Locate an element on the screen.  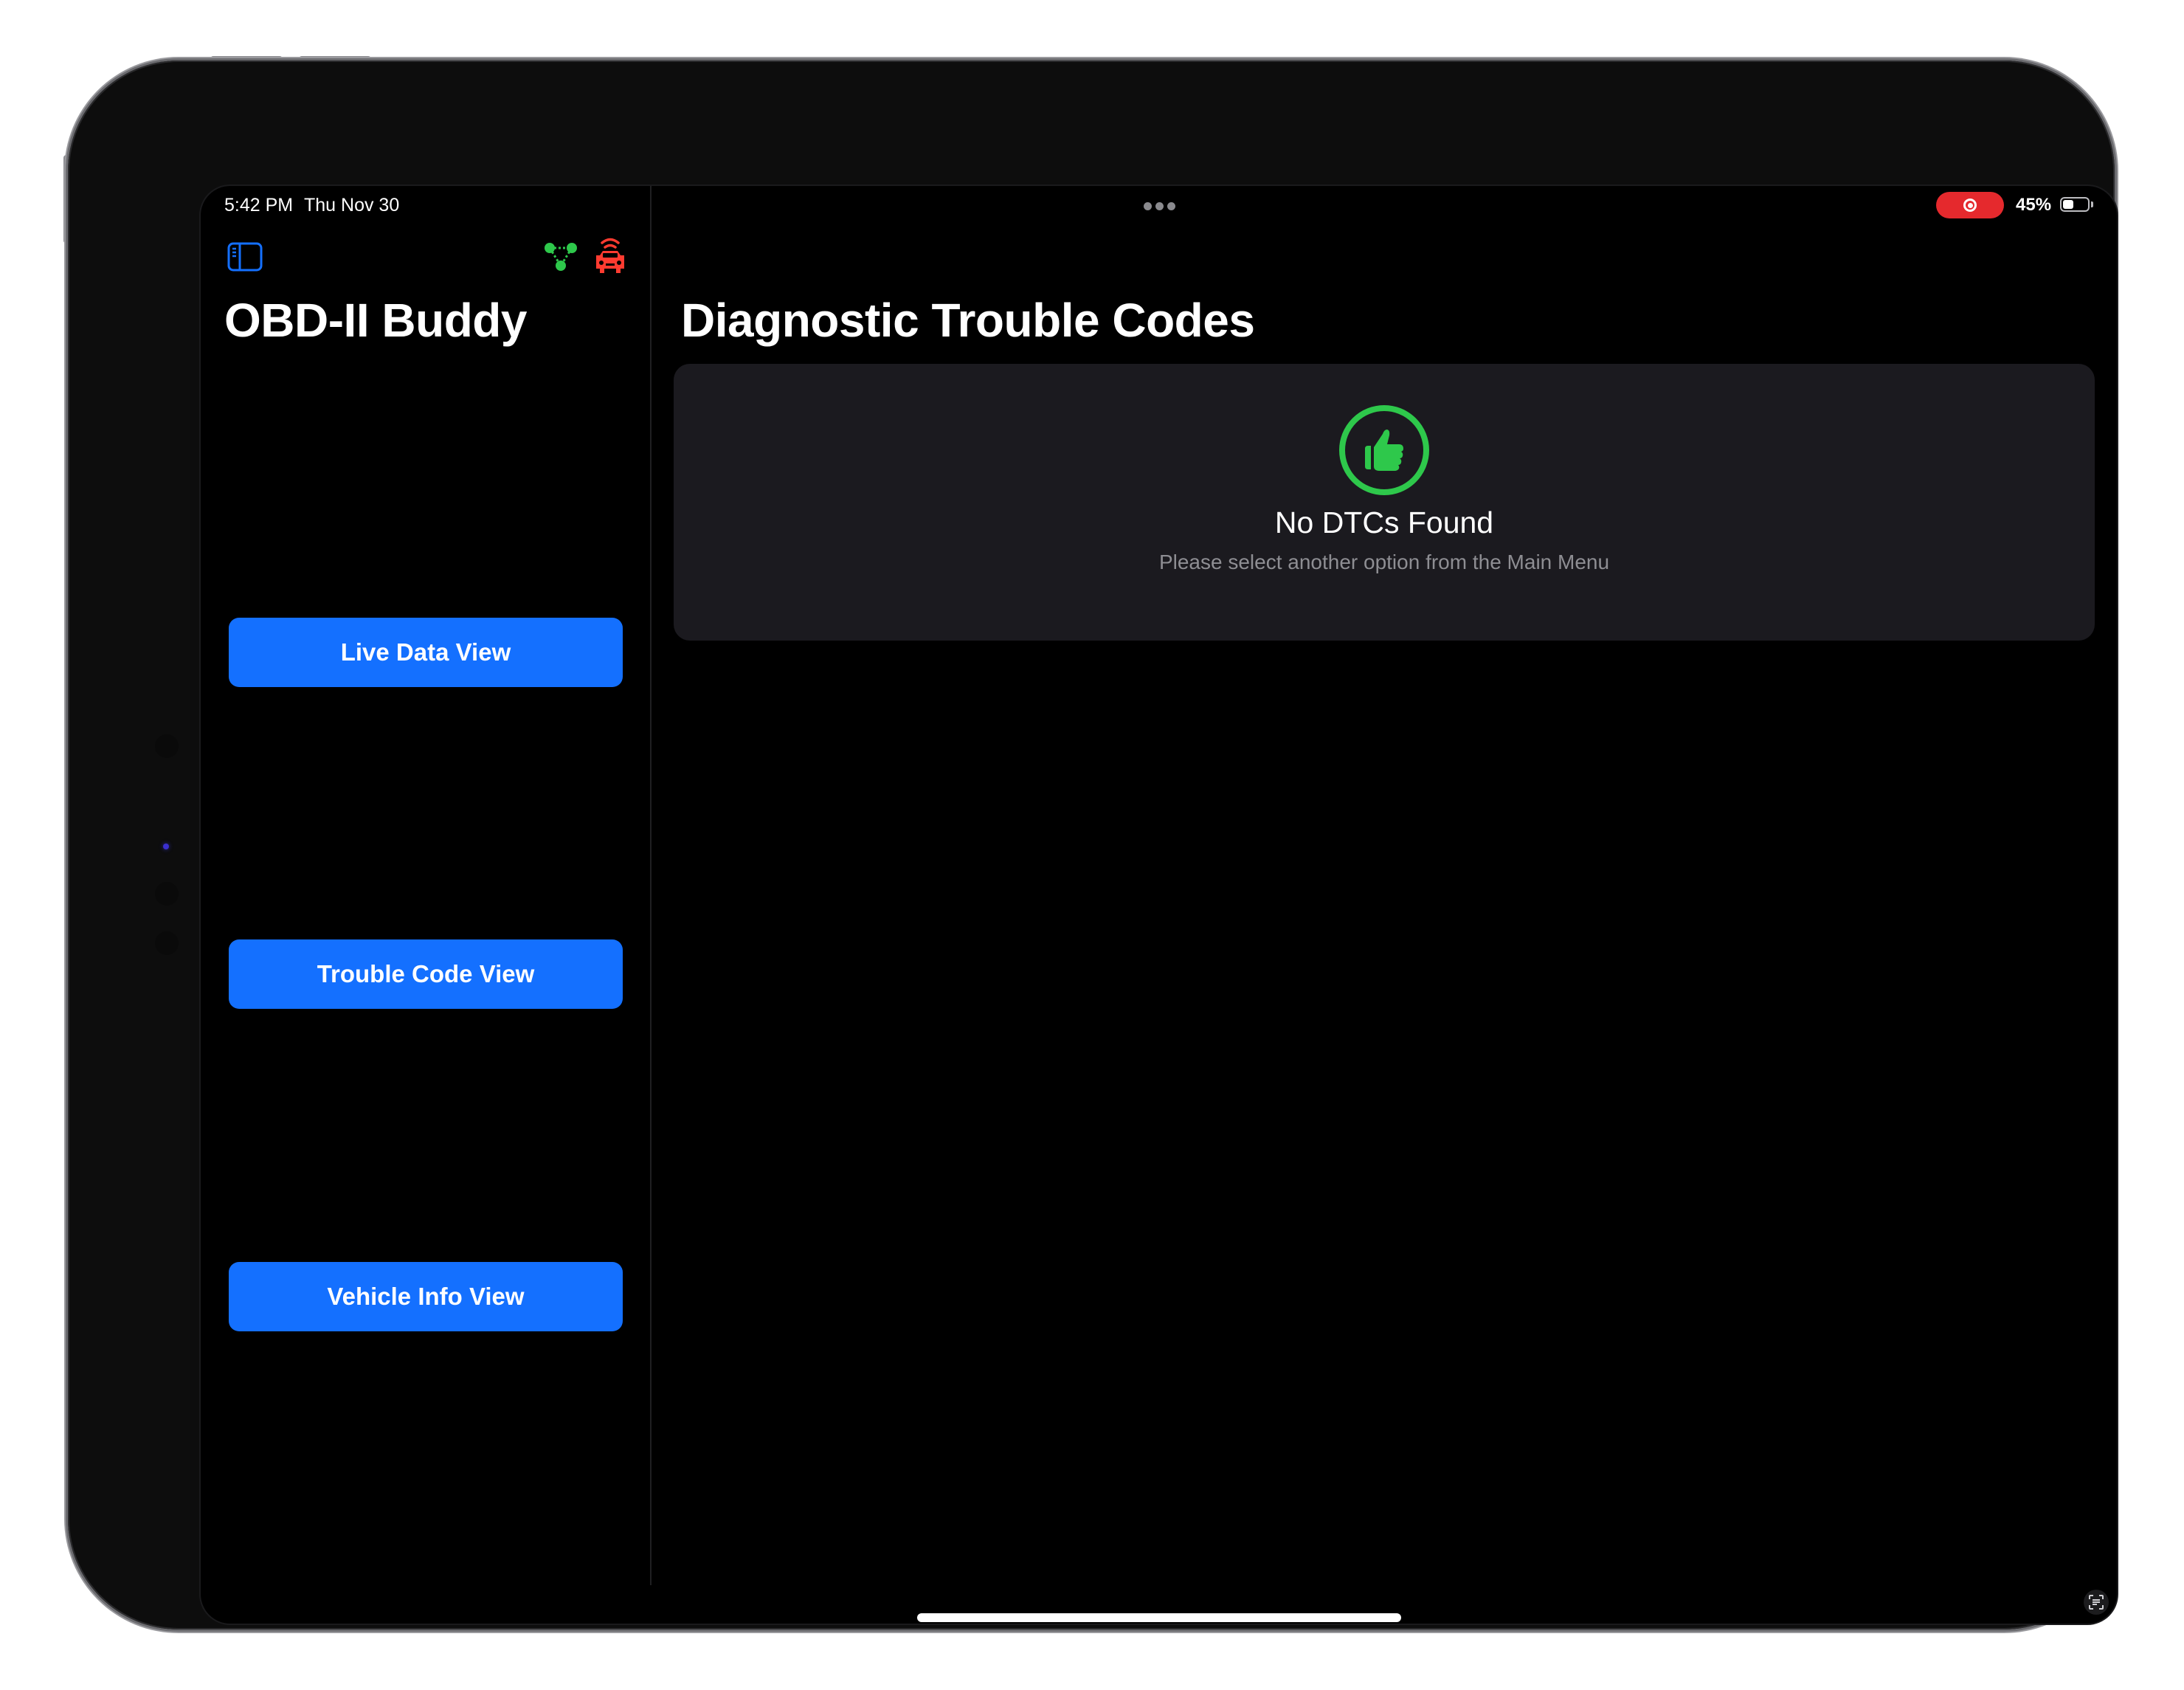
home-indicator is located at coordinates (1159, 1617).